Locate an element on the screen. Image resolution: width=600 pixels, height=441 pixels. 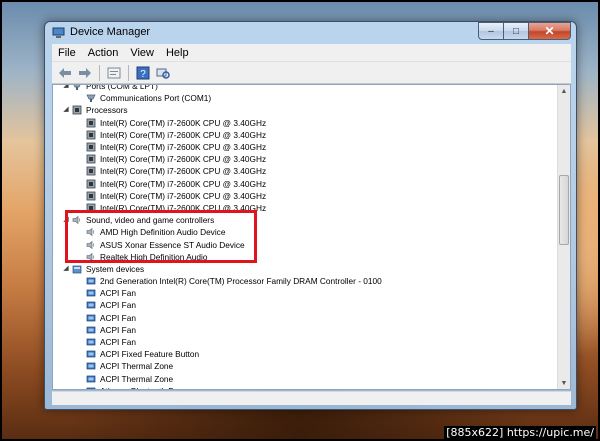
device-manager-icon is located at coordinates (58, 32).